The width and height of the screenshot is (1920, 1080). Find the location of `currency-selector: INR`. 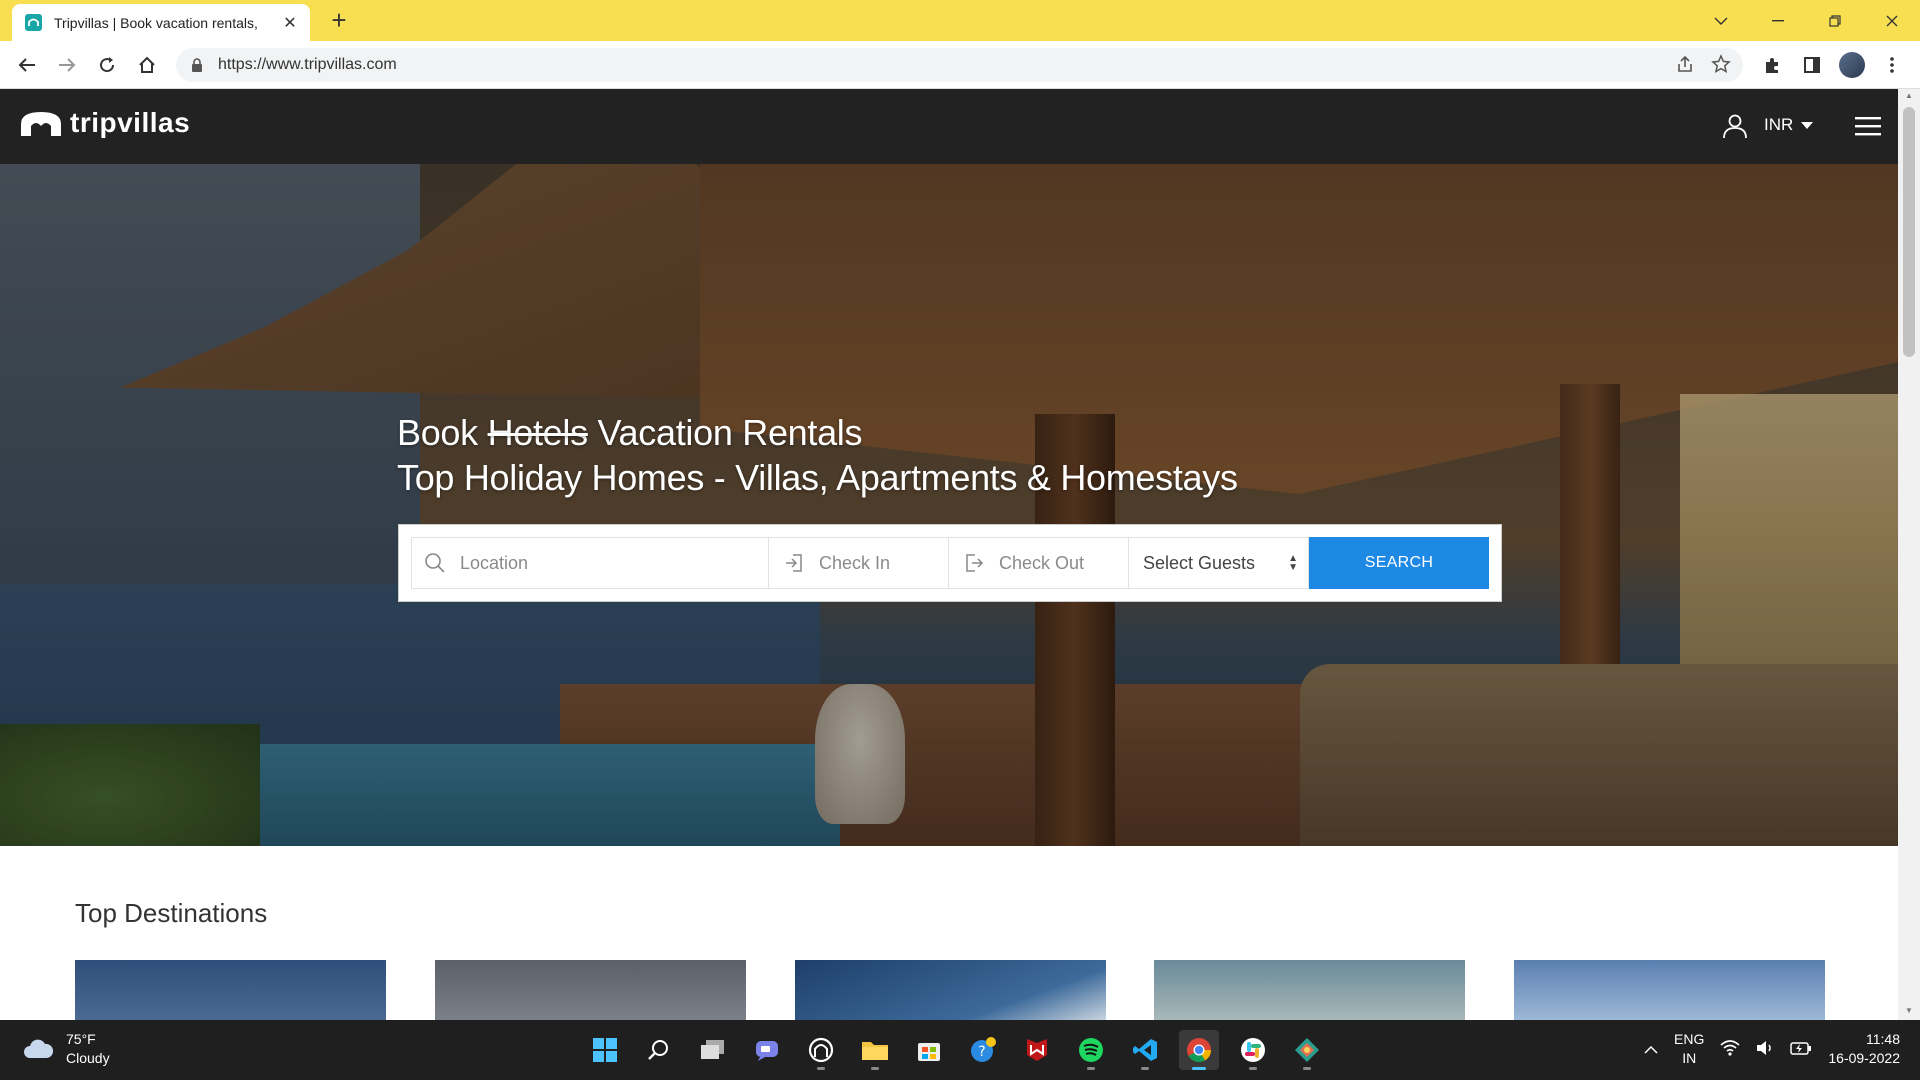

currency-selector: INR is located at coordinates (1789, 125).